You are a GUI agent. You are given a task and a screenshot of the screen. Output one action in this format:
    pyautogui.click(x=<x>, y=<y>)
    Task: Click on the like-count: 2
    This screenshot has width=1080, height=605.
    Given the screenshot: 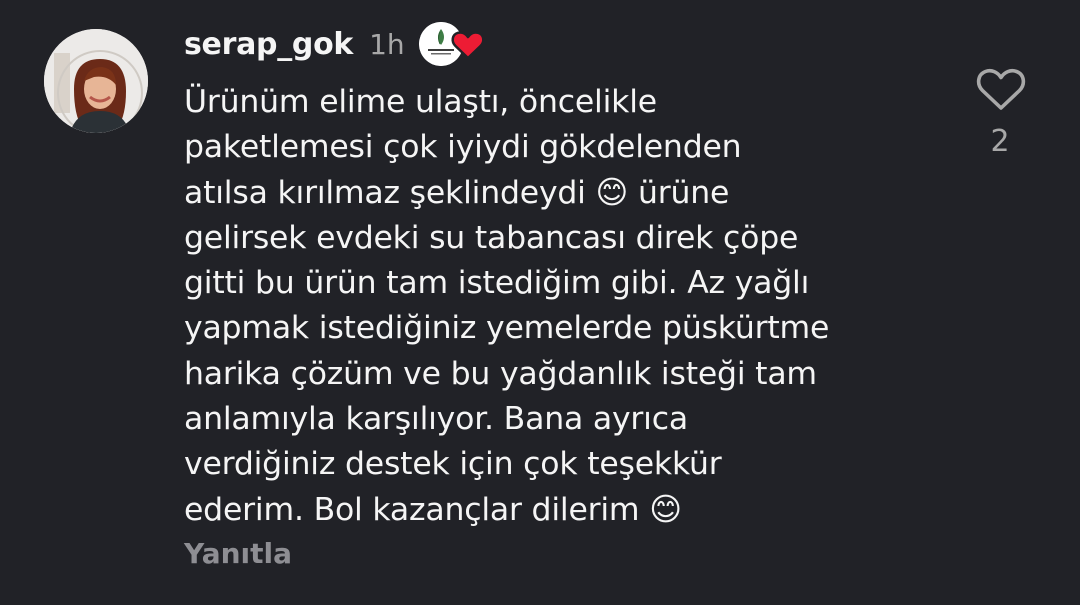 What is the action you would take?
    pyautogui.click(x=1000, y=141)
    